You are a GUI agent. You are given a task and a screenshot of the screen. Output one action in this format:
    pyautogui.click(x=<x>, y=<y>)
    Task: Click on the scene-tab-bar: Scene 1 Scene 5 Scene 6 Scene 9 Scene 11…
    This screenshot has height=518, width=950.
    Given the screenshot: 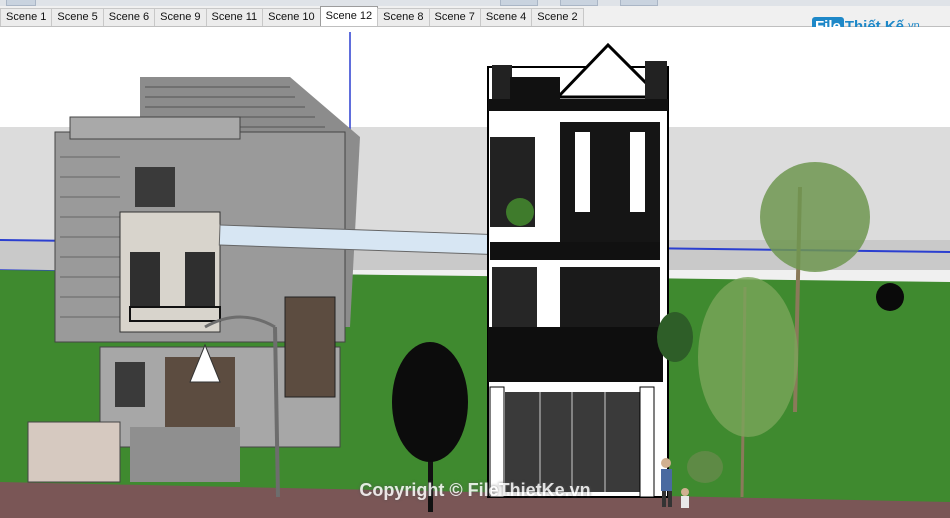 What is the action you would take?
    pyautogui.click(x=475, y=16)
    